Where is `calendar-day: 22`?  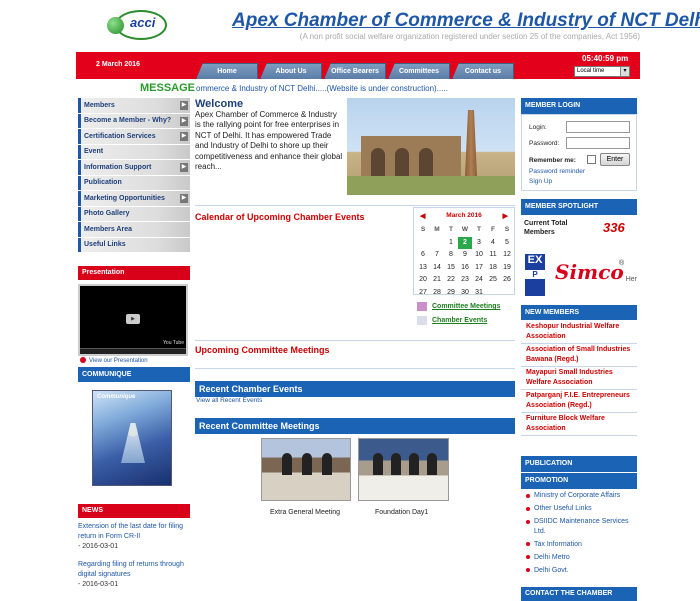 calendar-day: 22 is located at coordinates (451, 280).